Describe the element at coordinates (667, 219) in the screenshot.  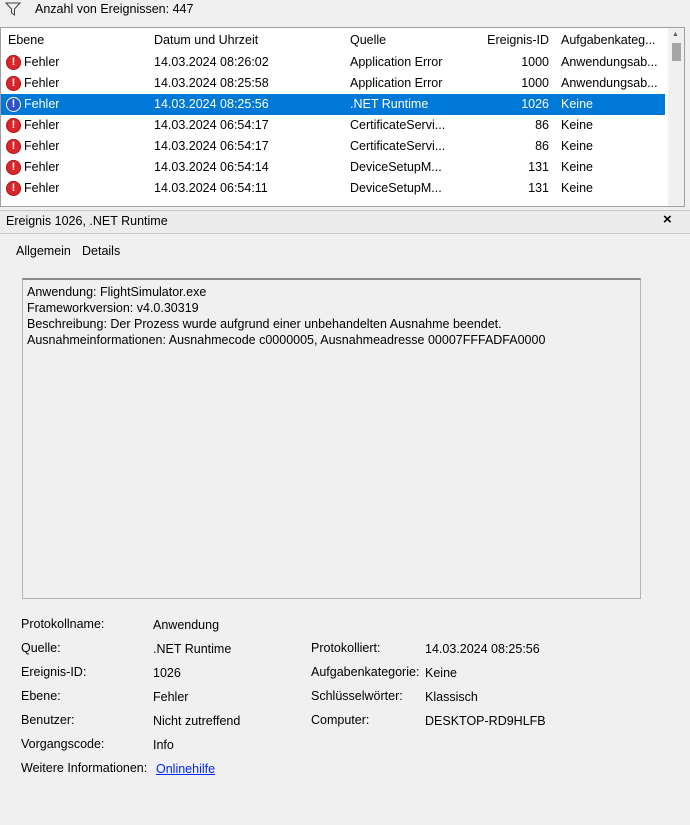
I see `close-icon: ×` at that location.